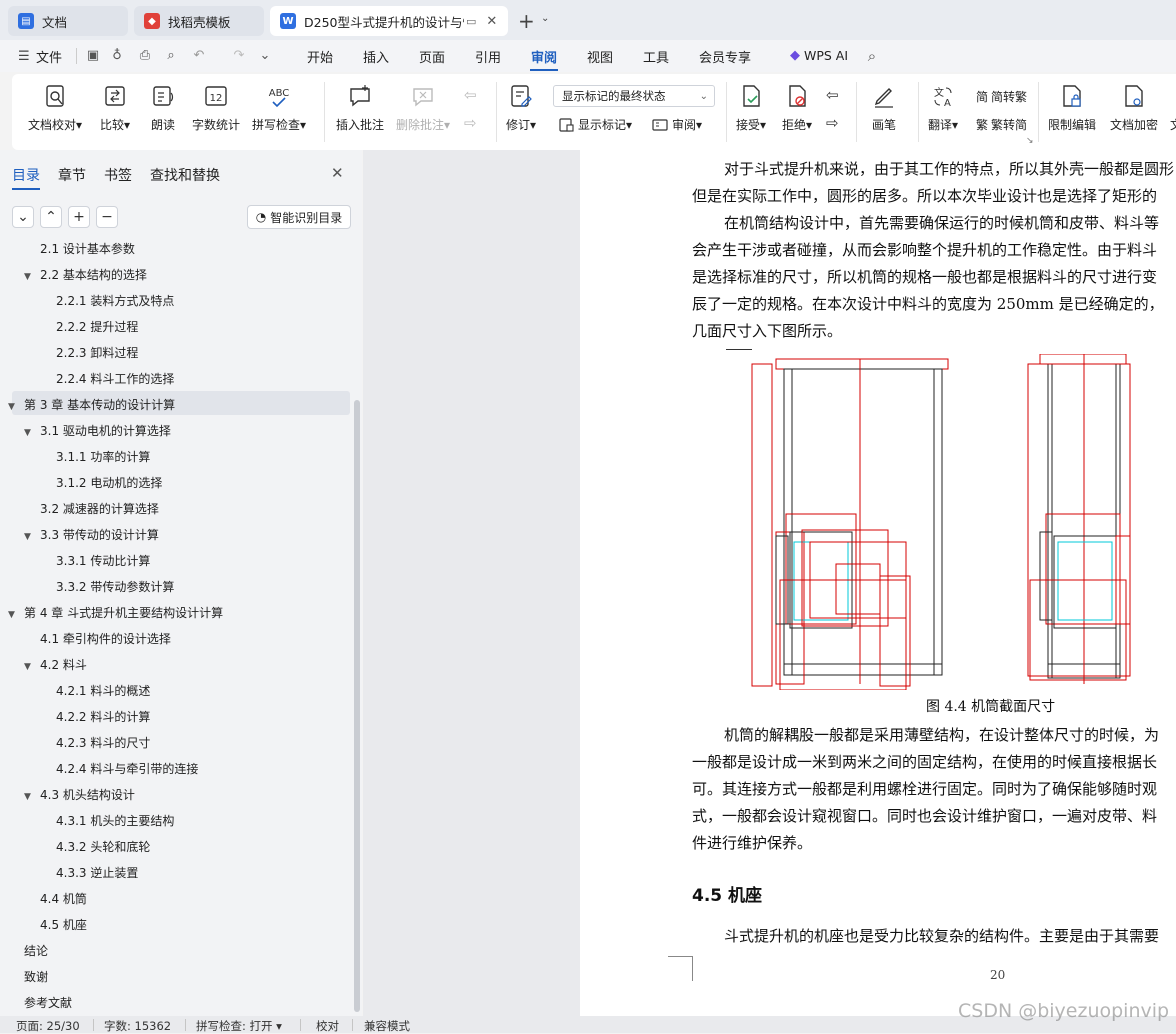 This screenshot has height=1034, width=1176. I want to click on menu-insert: 插入, so click(376, 56).